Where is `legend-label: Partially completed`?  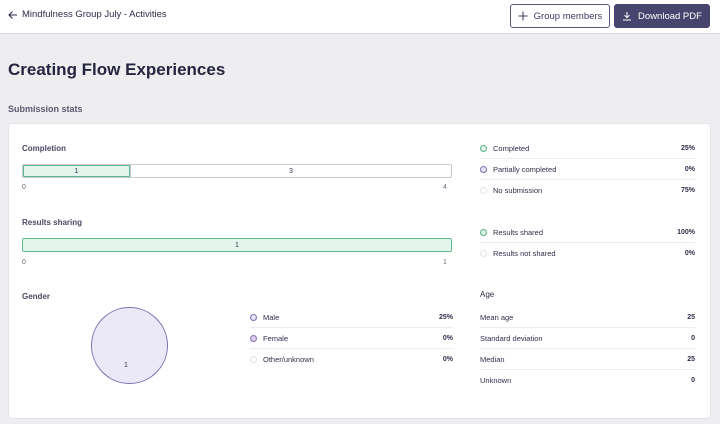
legend-label: Partially completed is located at coordinates (525, 169).